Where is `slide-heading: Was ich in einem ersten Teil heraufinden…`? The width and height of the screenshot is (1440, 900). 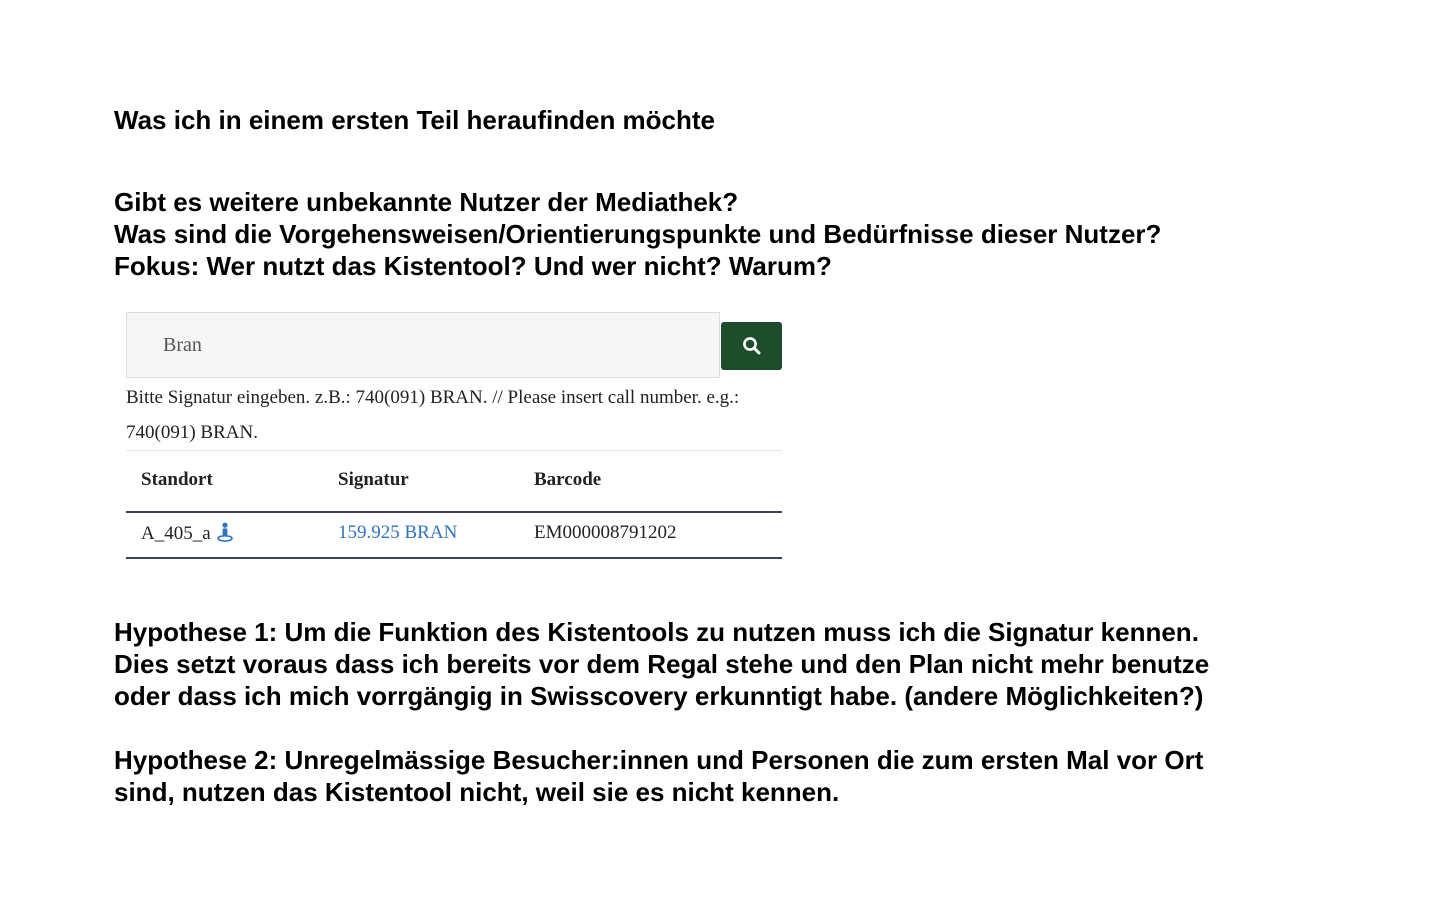
slide-heading: Was ich in einem ersten Teil heraufinden… is located at coordinates (415, 120).